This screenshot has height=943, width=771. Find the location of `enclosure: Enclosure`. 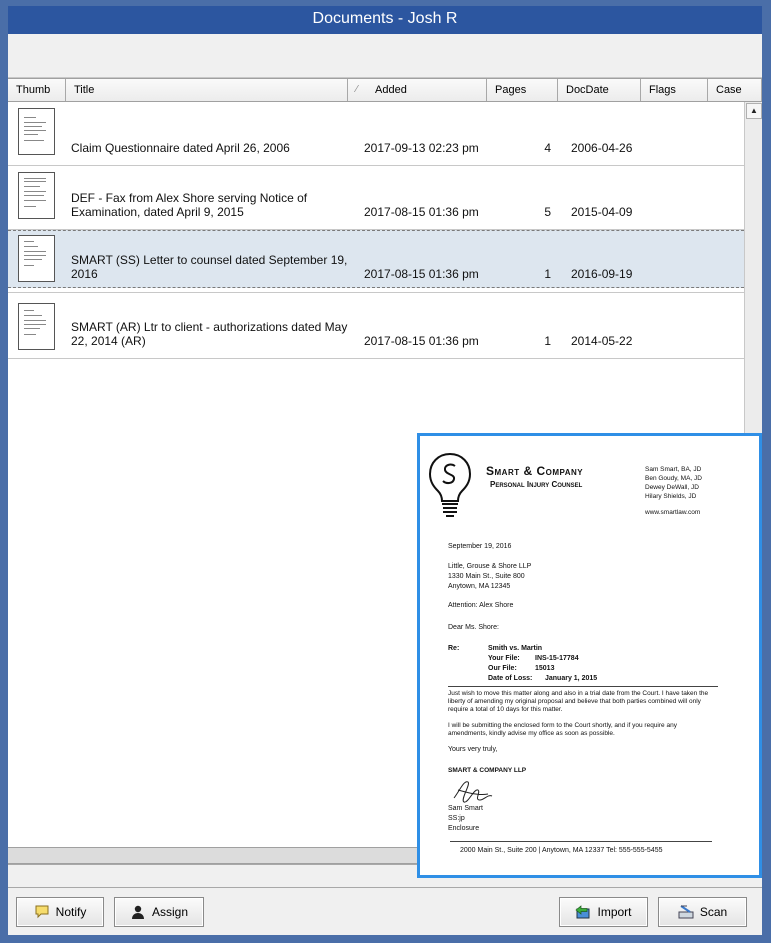

enclosure: Enclosure is located at coordinates (464, 828).